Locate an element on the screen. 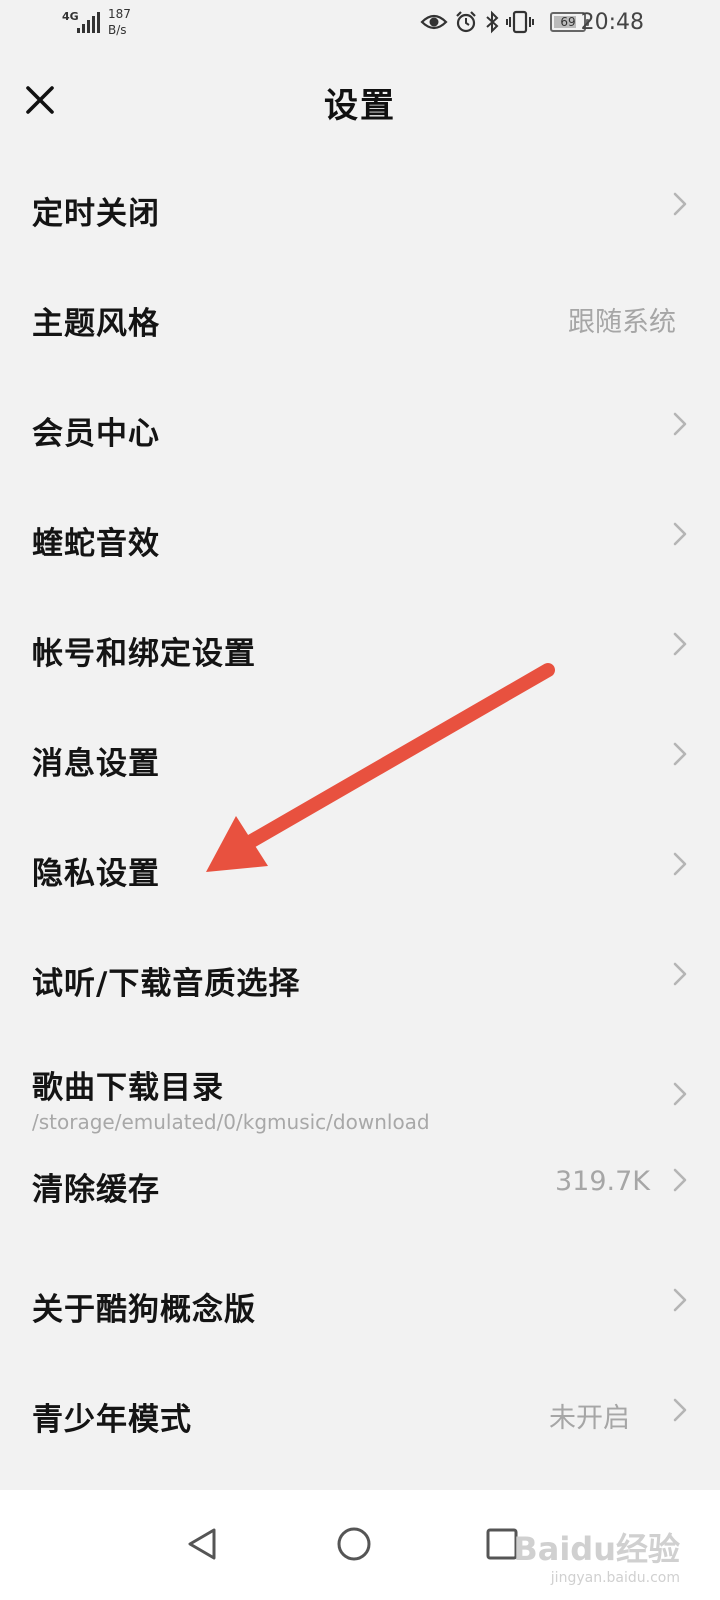  back-triangle-icon is located at coordinates (202, 1544).